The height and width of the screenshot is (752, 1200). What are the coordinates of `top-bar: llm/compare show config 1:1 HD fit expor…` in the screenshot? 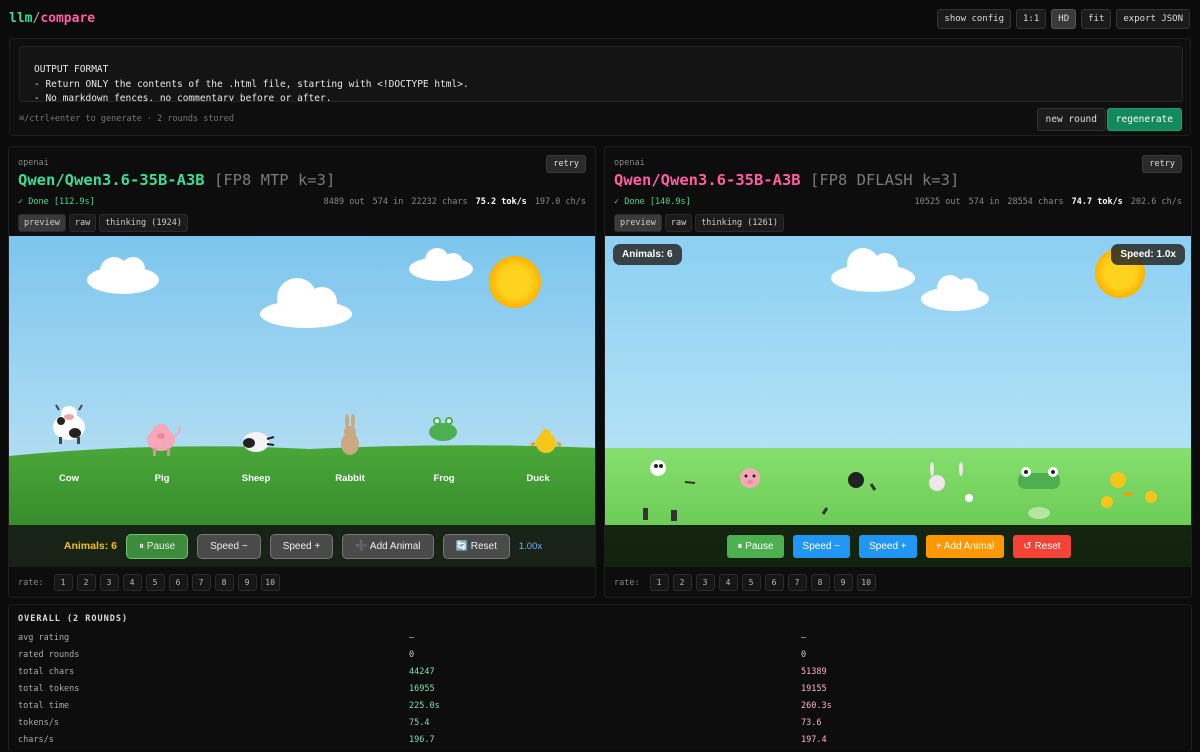 It's located at (600, 18).